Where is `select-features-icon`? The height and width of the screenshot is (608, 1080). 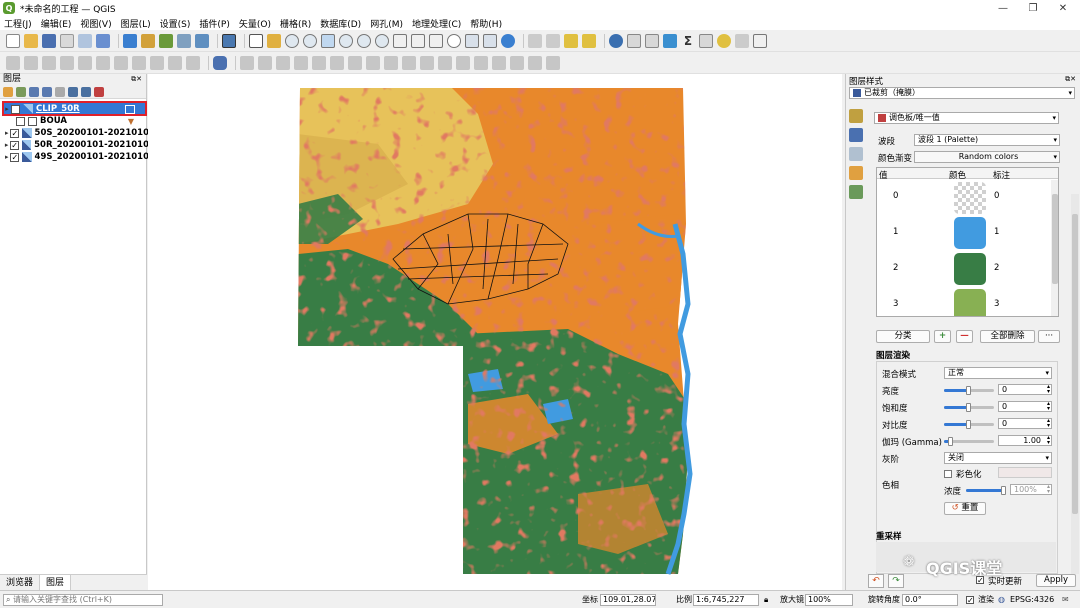
select-features-icon is located at coordinates (553, 40).